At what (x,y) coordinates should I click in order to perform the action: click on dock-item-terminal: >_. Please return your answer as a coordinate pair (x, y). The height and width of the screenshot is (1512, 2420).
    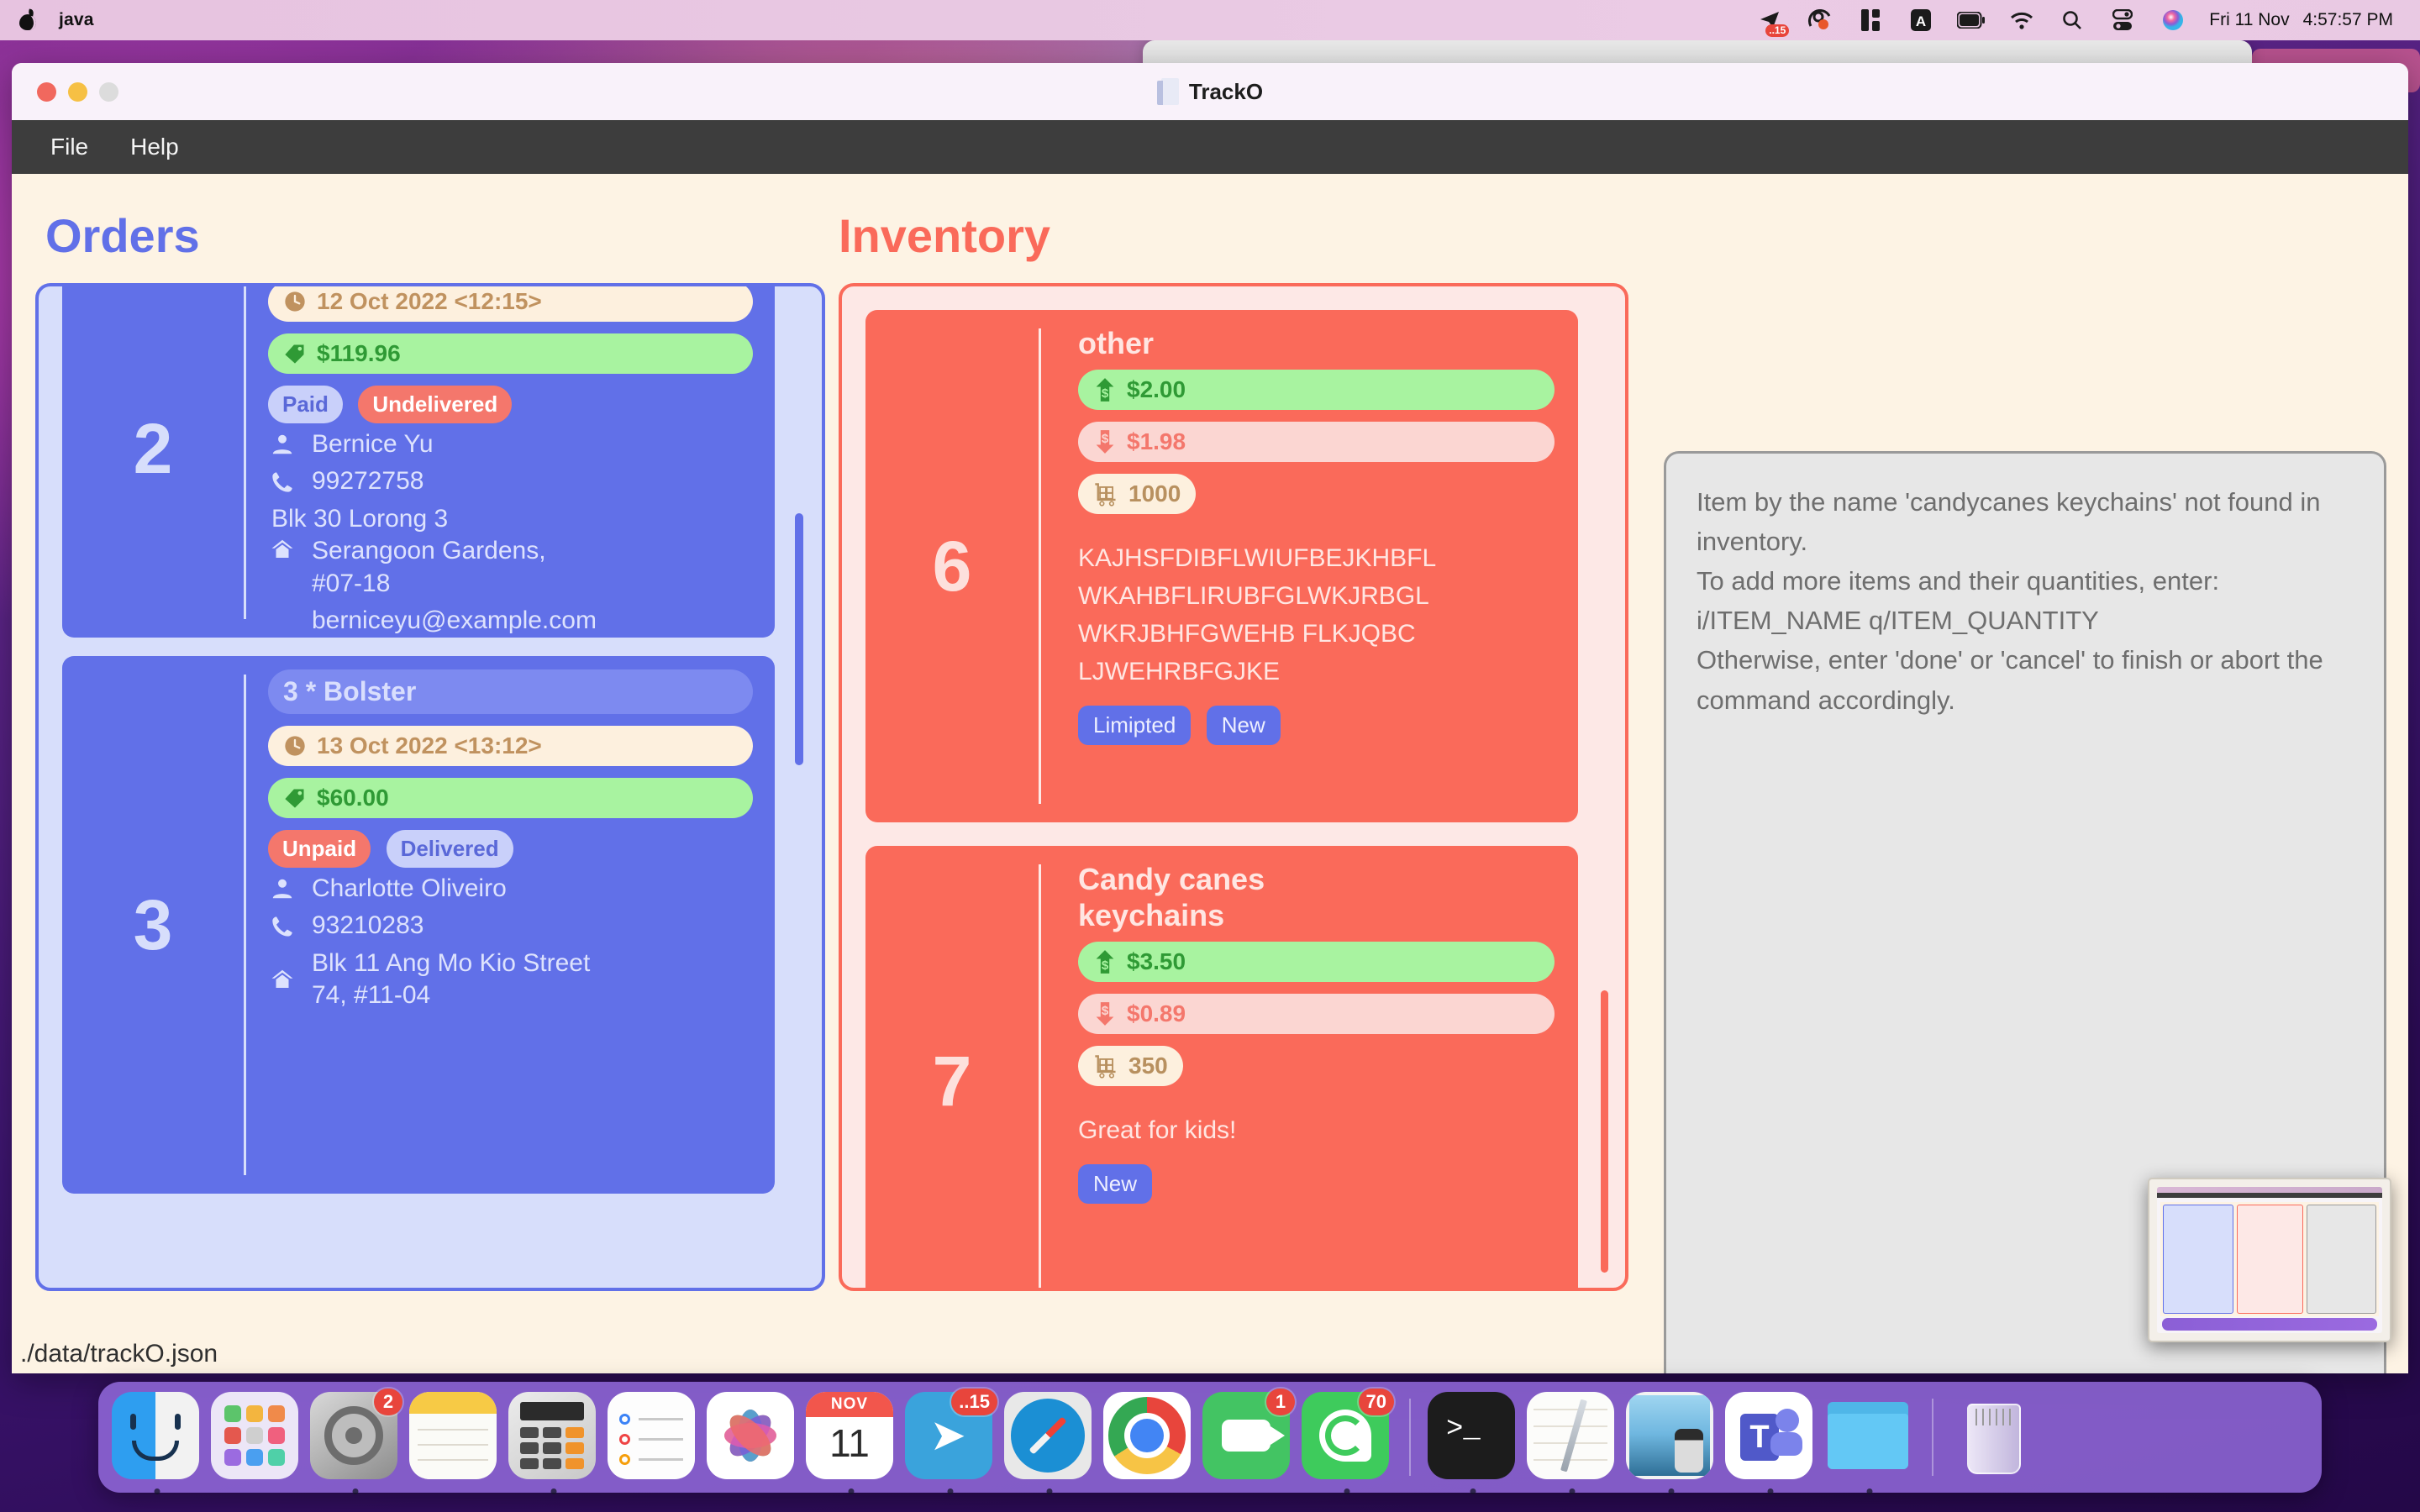
    Looking at the image, I should click on (1473, 1443).